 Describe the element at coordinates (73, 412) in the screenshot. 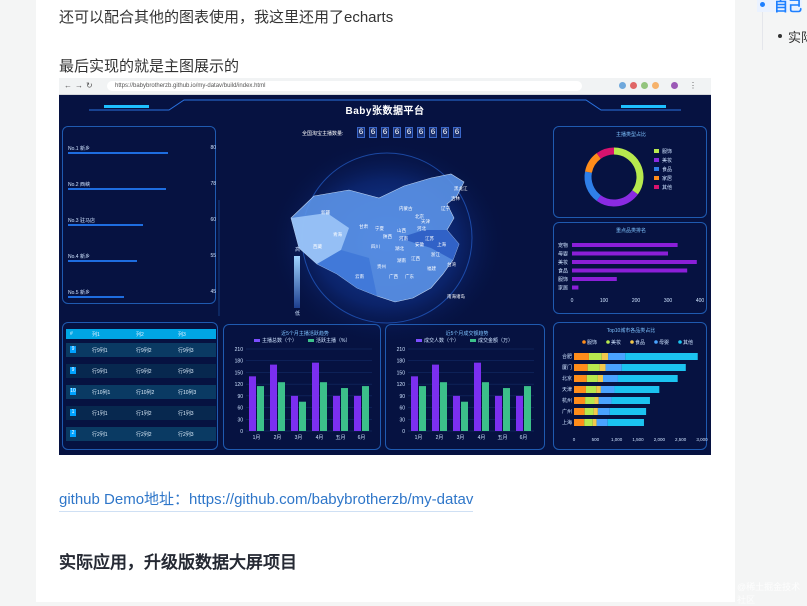

I see `row-index-badge: 1` at that location.